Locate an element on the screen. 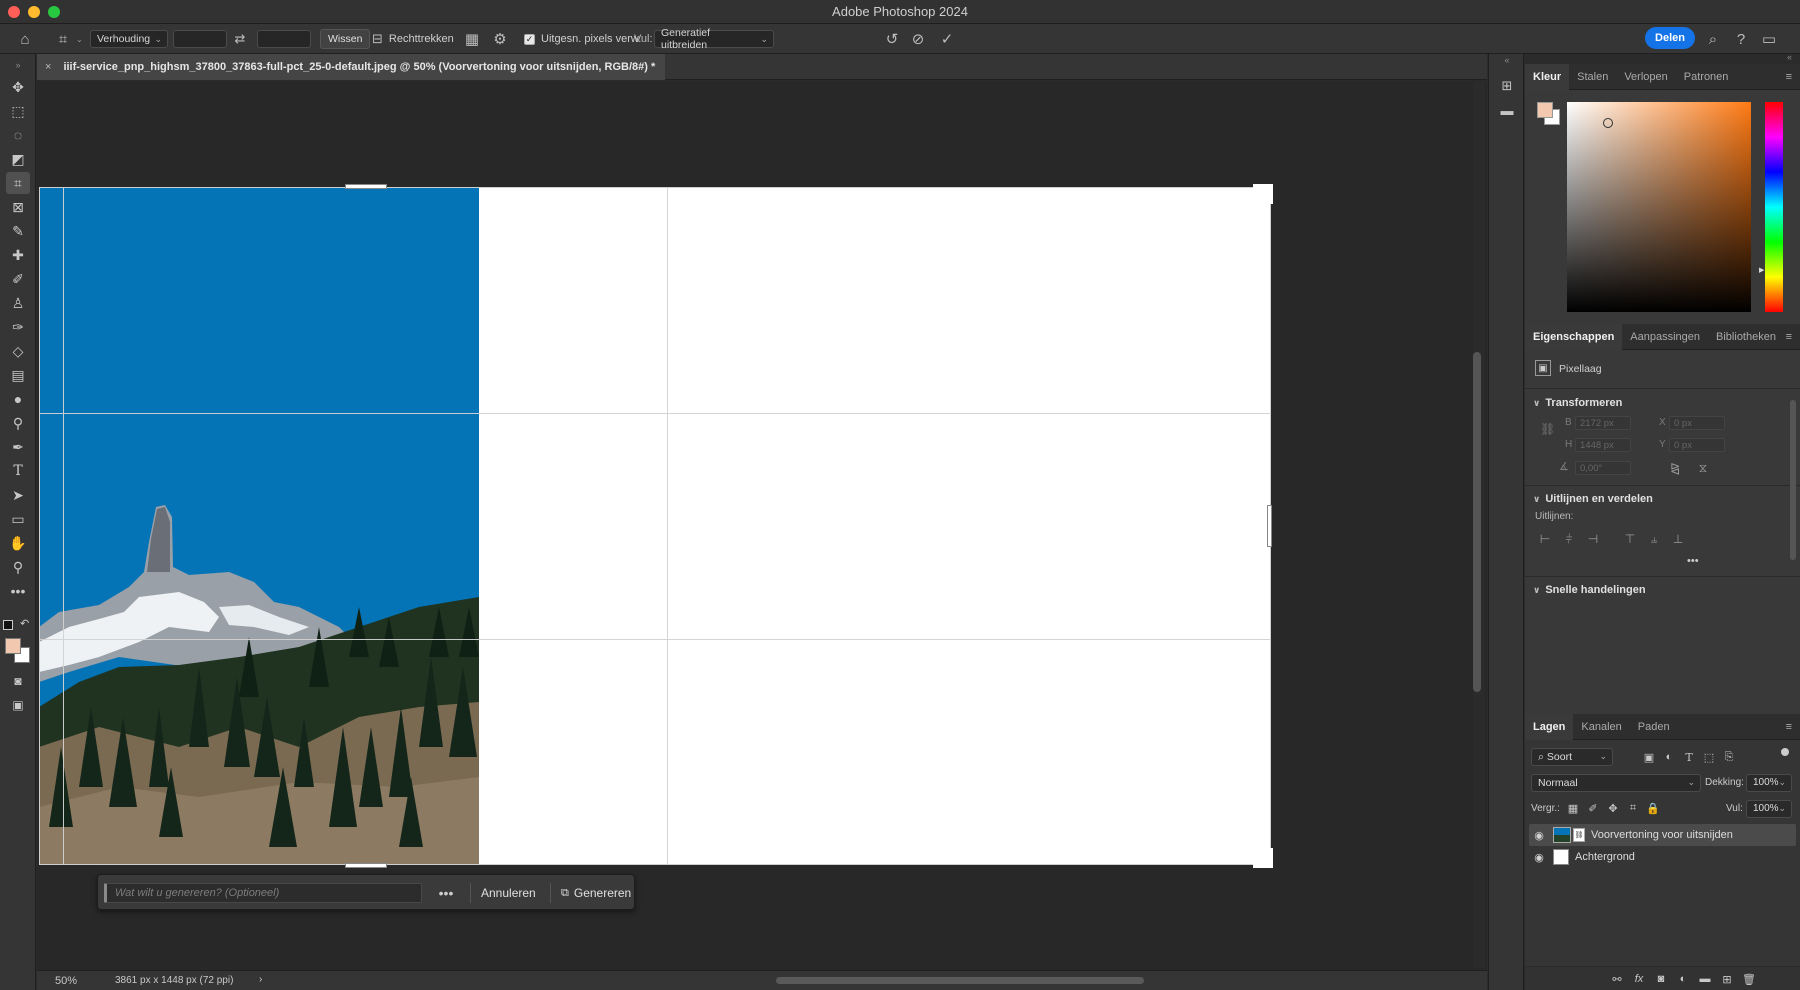  expand-icon: » is located at coordinates (18, 65).